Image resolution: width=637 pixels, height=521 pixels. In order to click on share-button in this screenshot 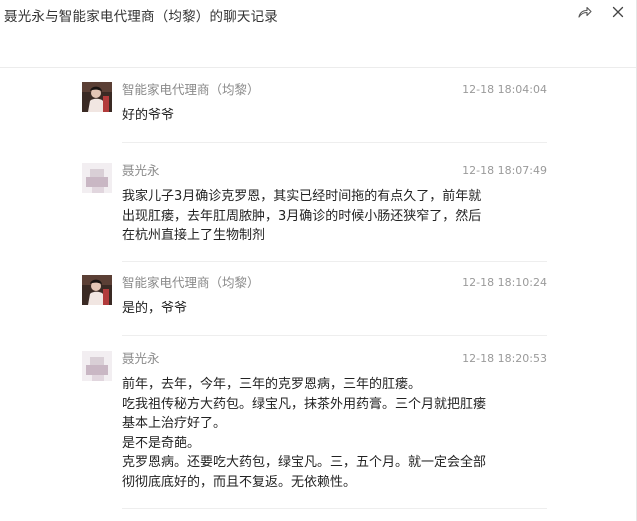, I will do `click(585, 12)`.